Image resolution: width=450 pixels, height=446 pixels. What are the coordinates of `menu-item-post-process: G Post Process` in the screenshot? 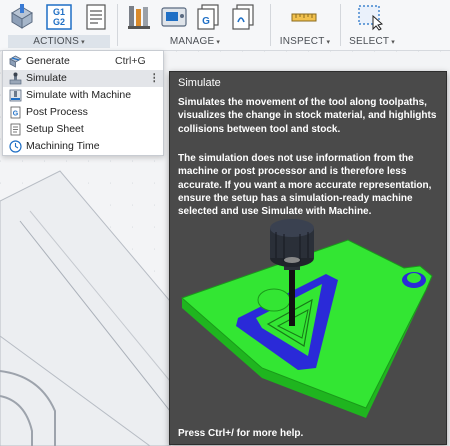 It's located at (83, 112).